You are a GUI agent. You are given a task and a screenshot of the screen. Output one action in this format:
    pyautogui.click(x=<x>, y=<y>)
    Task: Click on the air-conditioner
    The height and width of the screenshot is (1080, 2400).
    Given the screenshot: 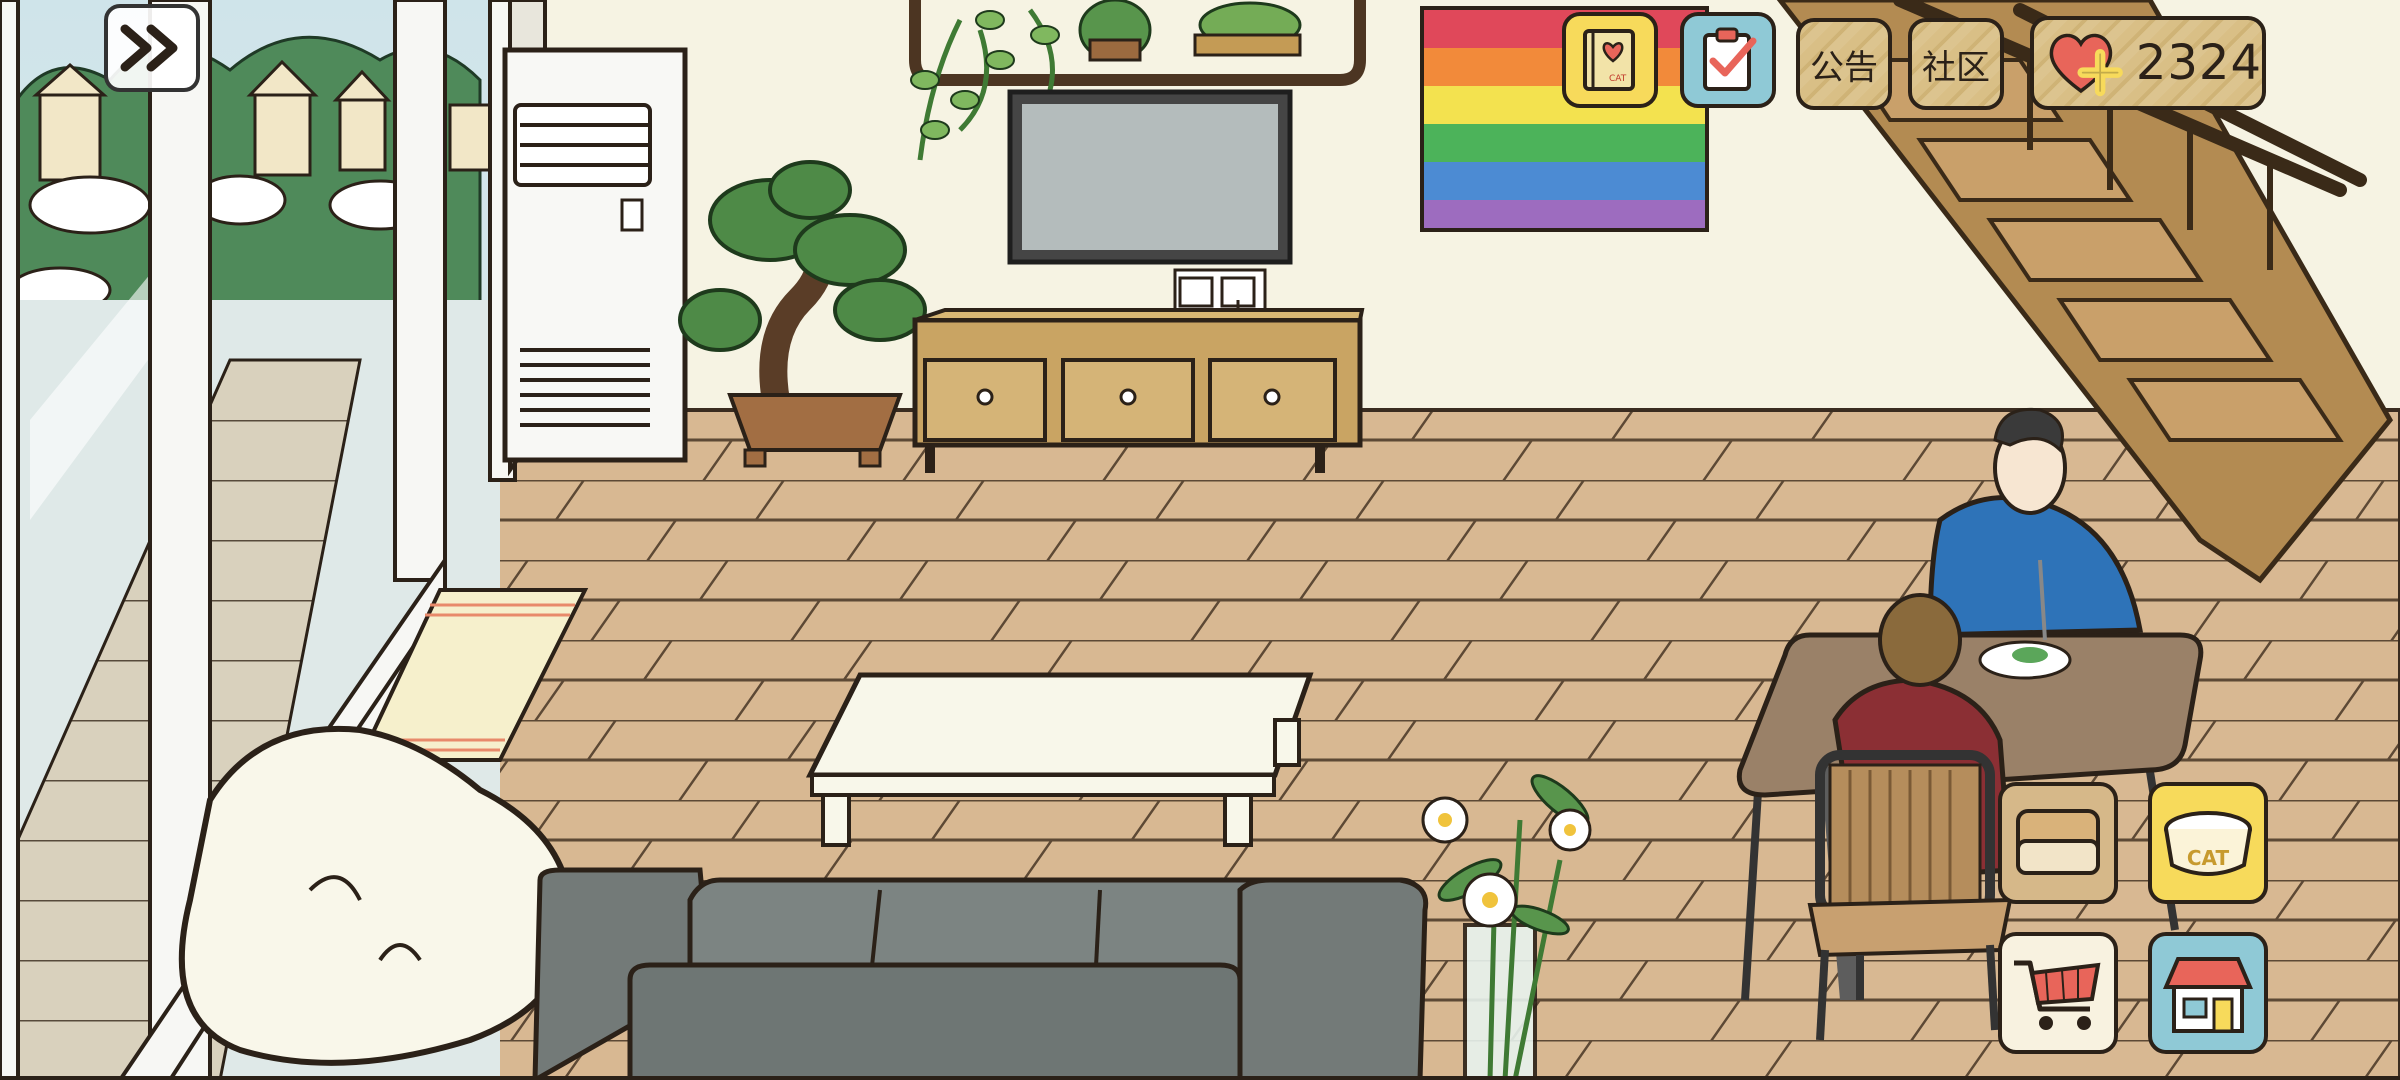 What is the action you would take?
    pyautogui.click(x=595, y=255)
    